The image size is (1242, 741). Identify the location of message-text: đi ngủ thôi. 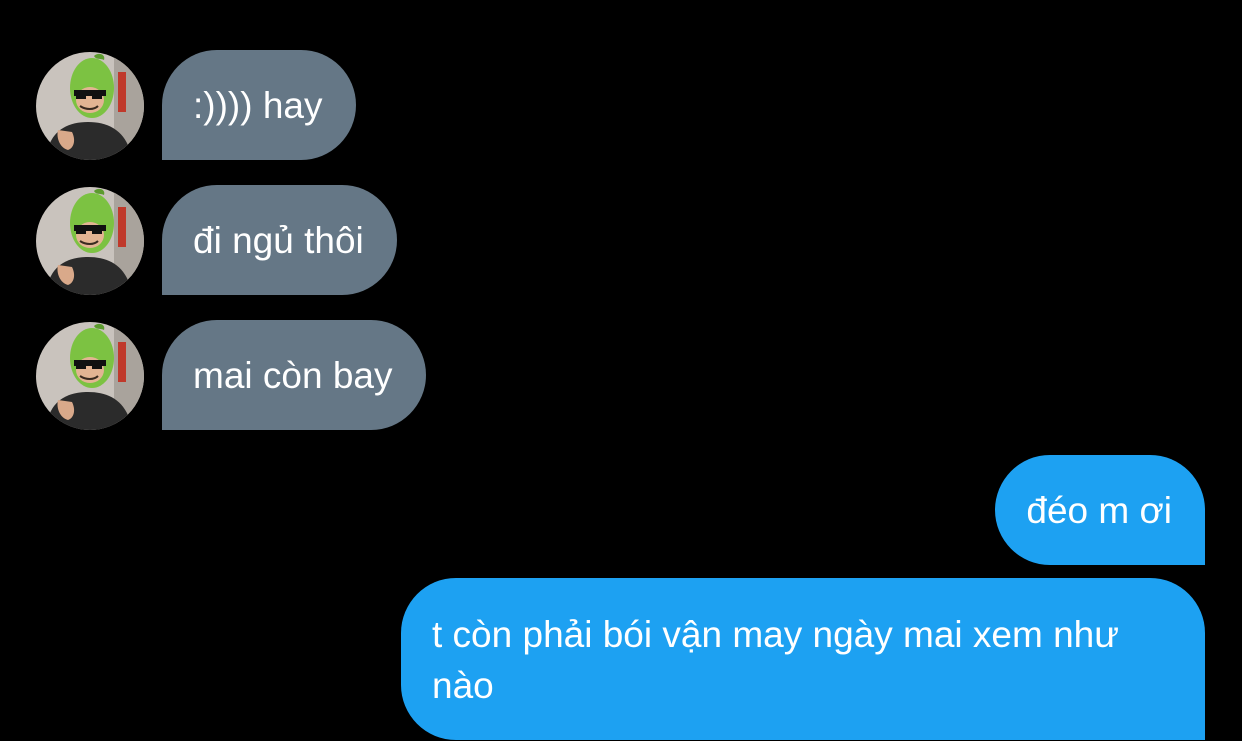
(278, 240).